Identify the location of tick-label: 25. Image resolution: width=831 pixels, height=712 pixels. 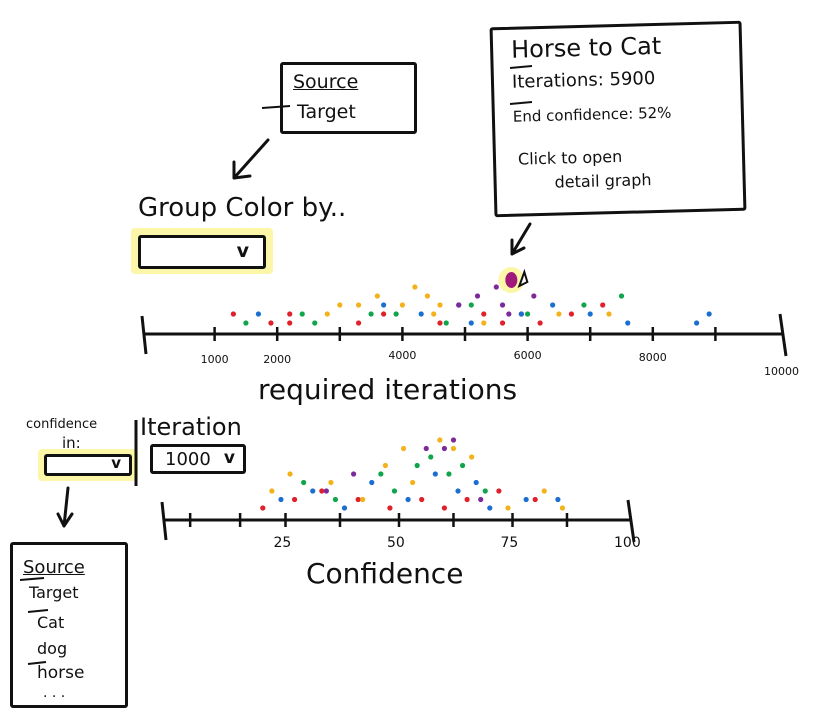
(282, 543).